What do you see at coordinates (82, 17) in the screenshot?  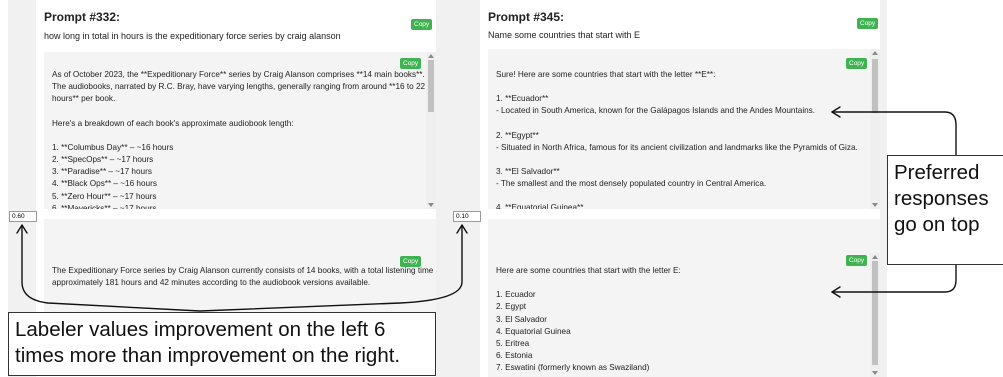 I see `left-prompt-title: Prompt #332:` at bounding box center [82, 17].